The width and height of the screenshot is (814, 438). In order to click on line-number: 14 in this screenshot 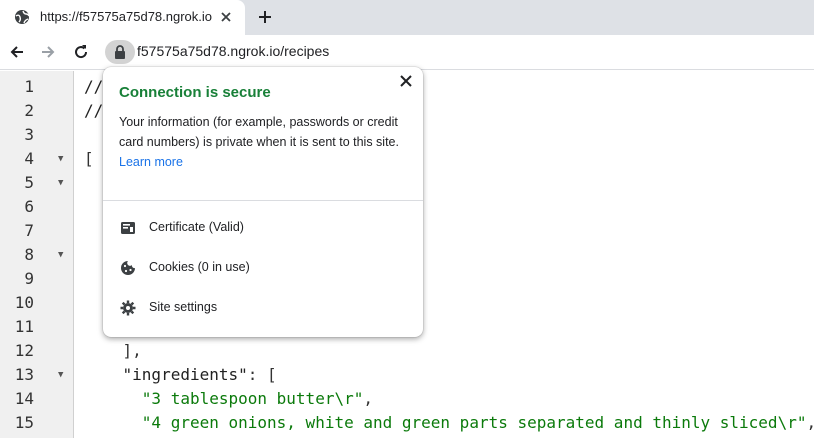, I will do `click(24, 398)`.